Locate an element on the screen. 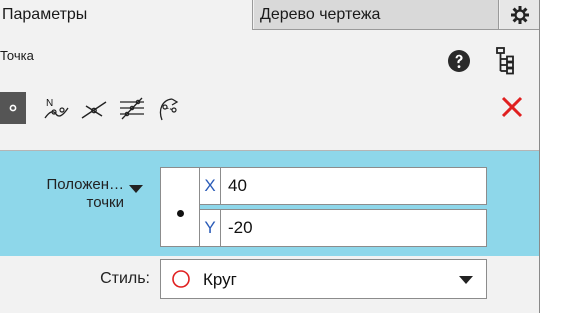 The height and width of the screenshot is (313, 566). tab-drawing-tree: Дерево чертежа is located at coordinates (376, 14).